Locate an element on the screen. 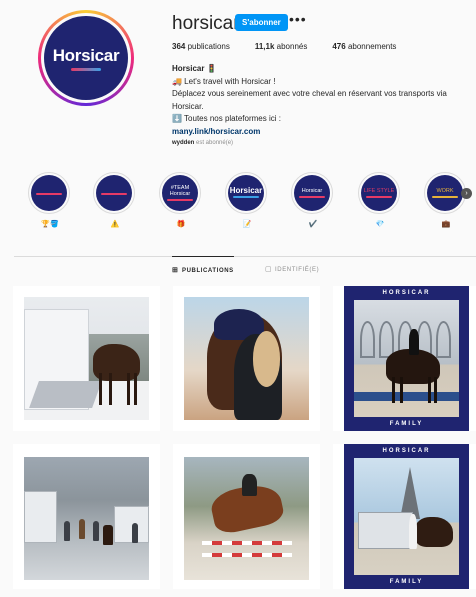 The width and height of the screenshot is (476, 597). stat-followers: 11,1k abonnés is located at coordinates (281, 46).